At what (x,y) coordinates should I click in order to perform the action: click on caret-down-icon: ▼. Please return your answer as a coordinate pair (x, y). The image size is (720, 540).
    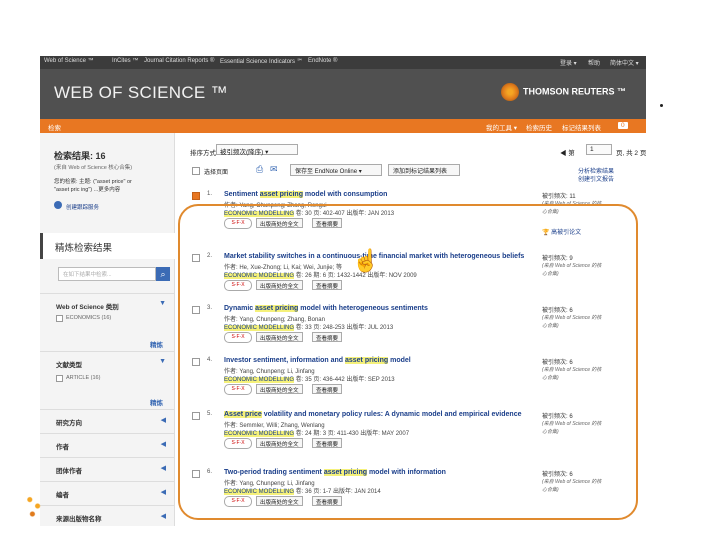
    Looking at the image, I should click on (162, 303).